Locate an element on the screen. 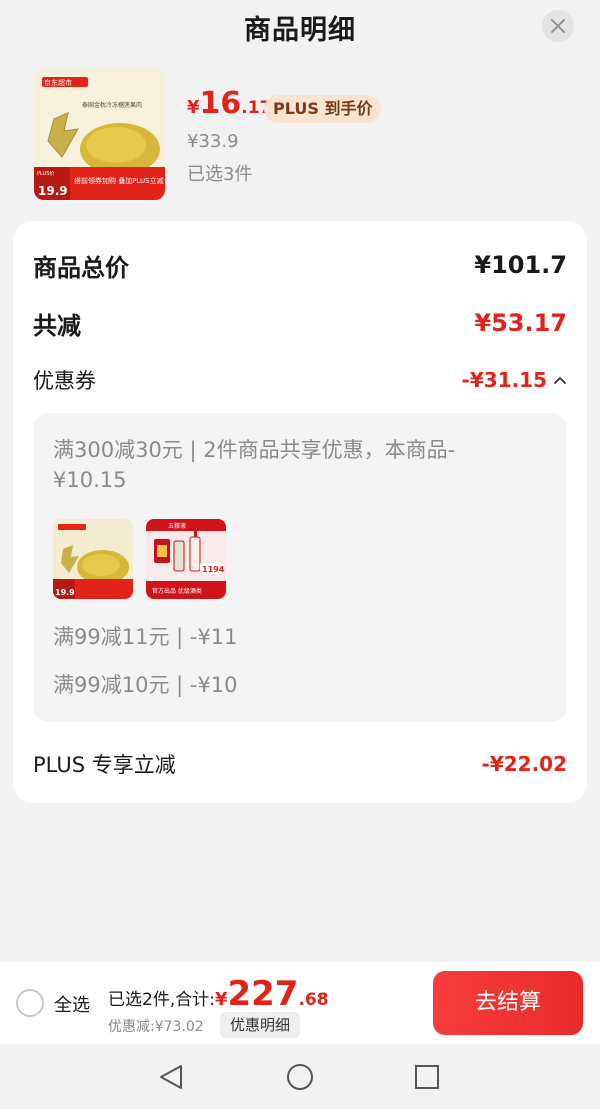  system-nav-bar is located at coordinates (300, 1076).